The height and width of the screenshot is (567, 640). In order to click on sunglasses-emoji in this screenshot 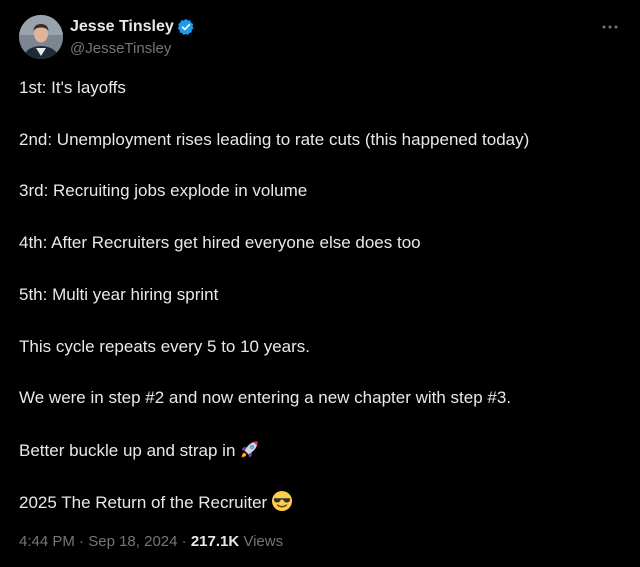, I will do `click(282, 501)`.